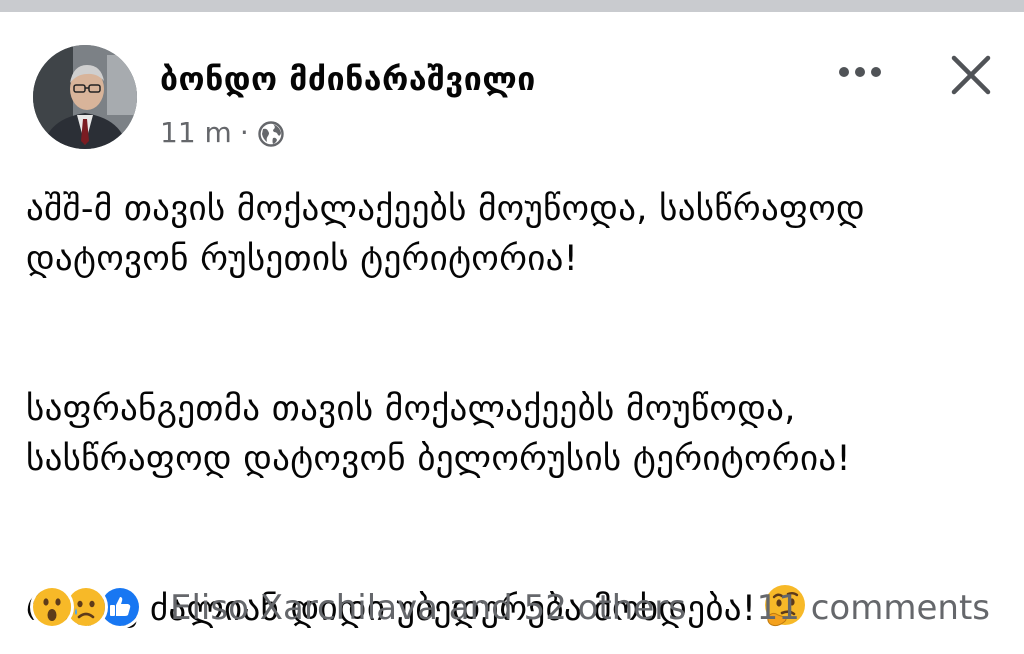  I want to click on reaction-icons, so click(86, 607).